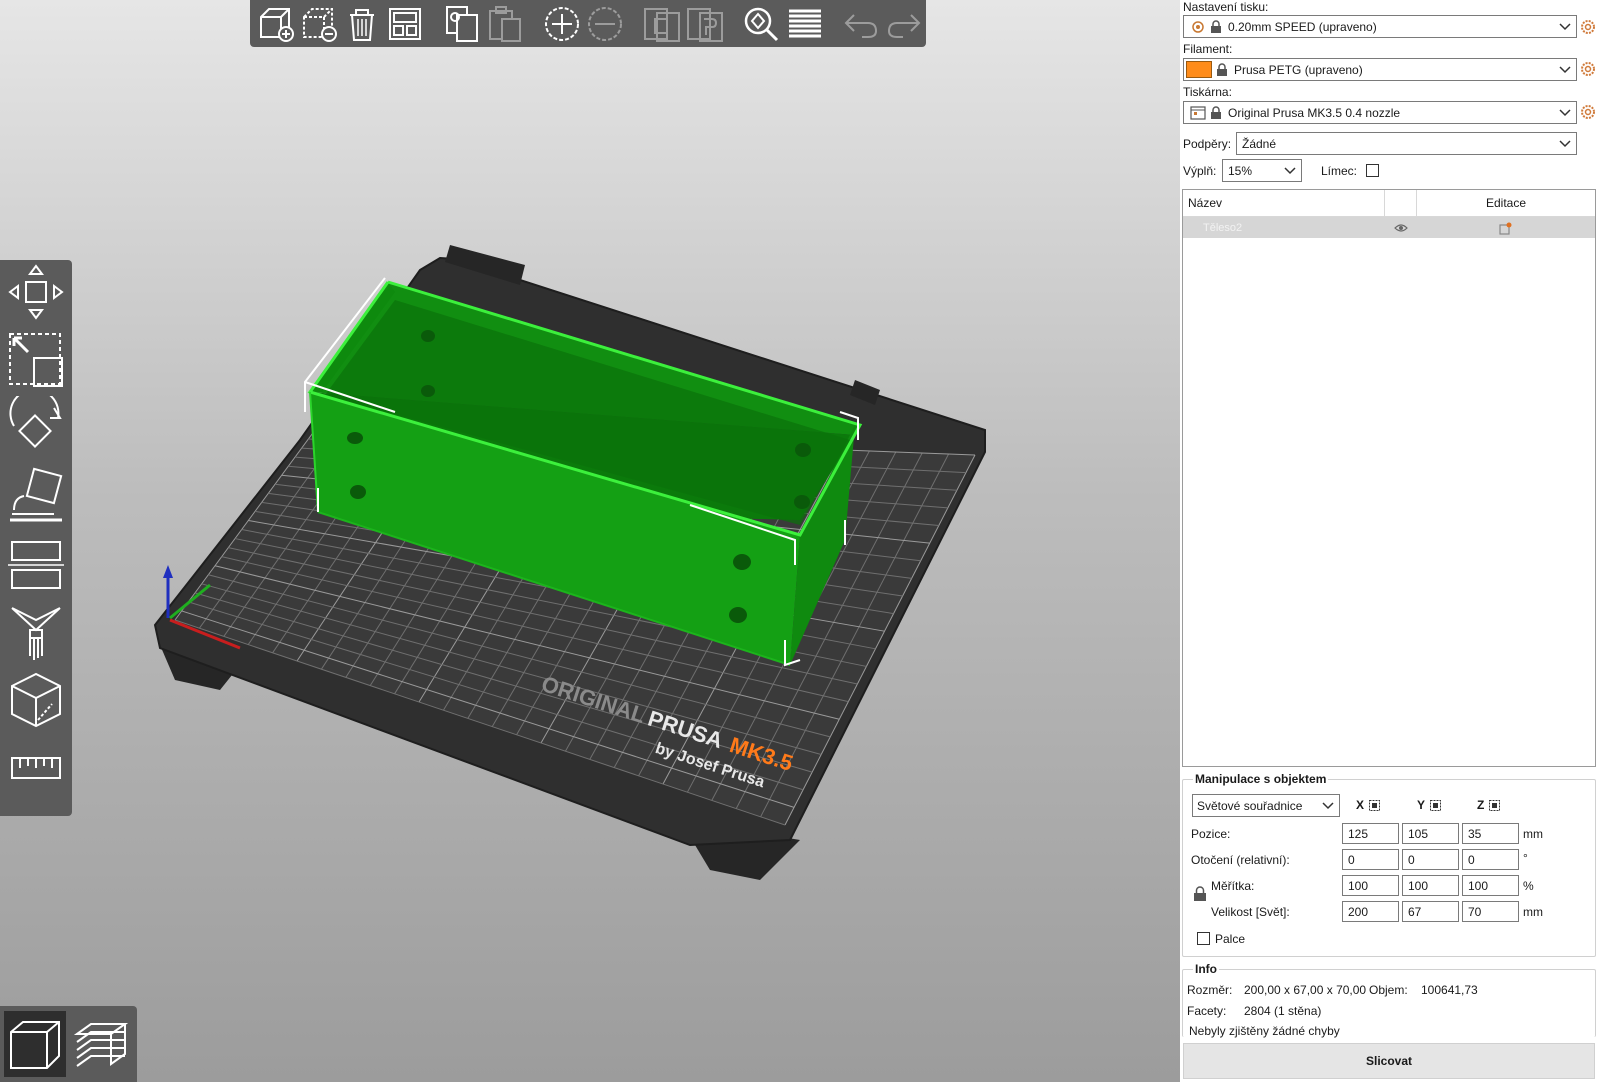  I want to click on printer-value: Original Prusa MK3.5 0.4 nozzle, so click(1314, 112).